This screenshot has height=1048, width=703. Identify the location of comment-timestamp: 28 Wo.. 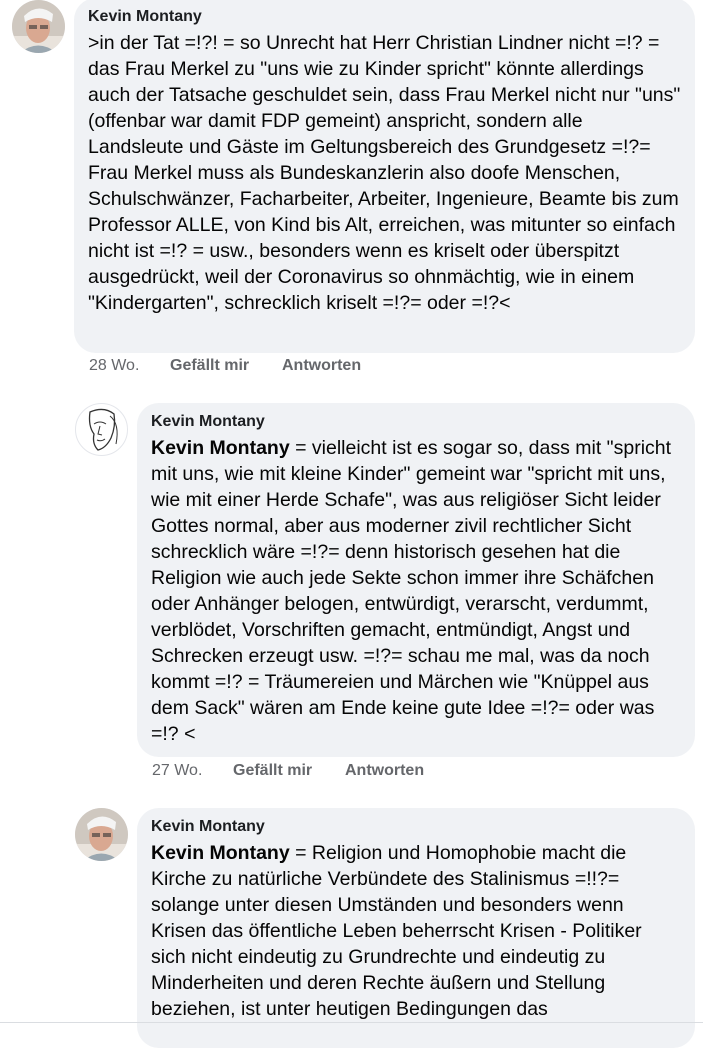
(129, 366).